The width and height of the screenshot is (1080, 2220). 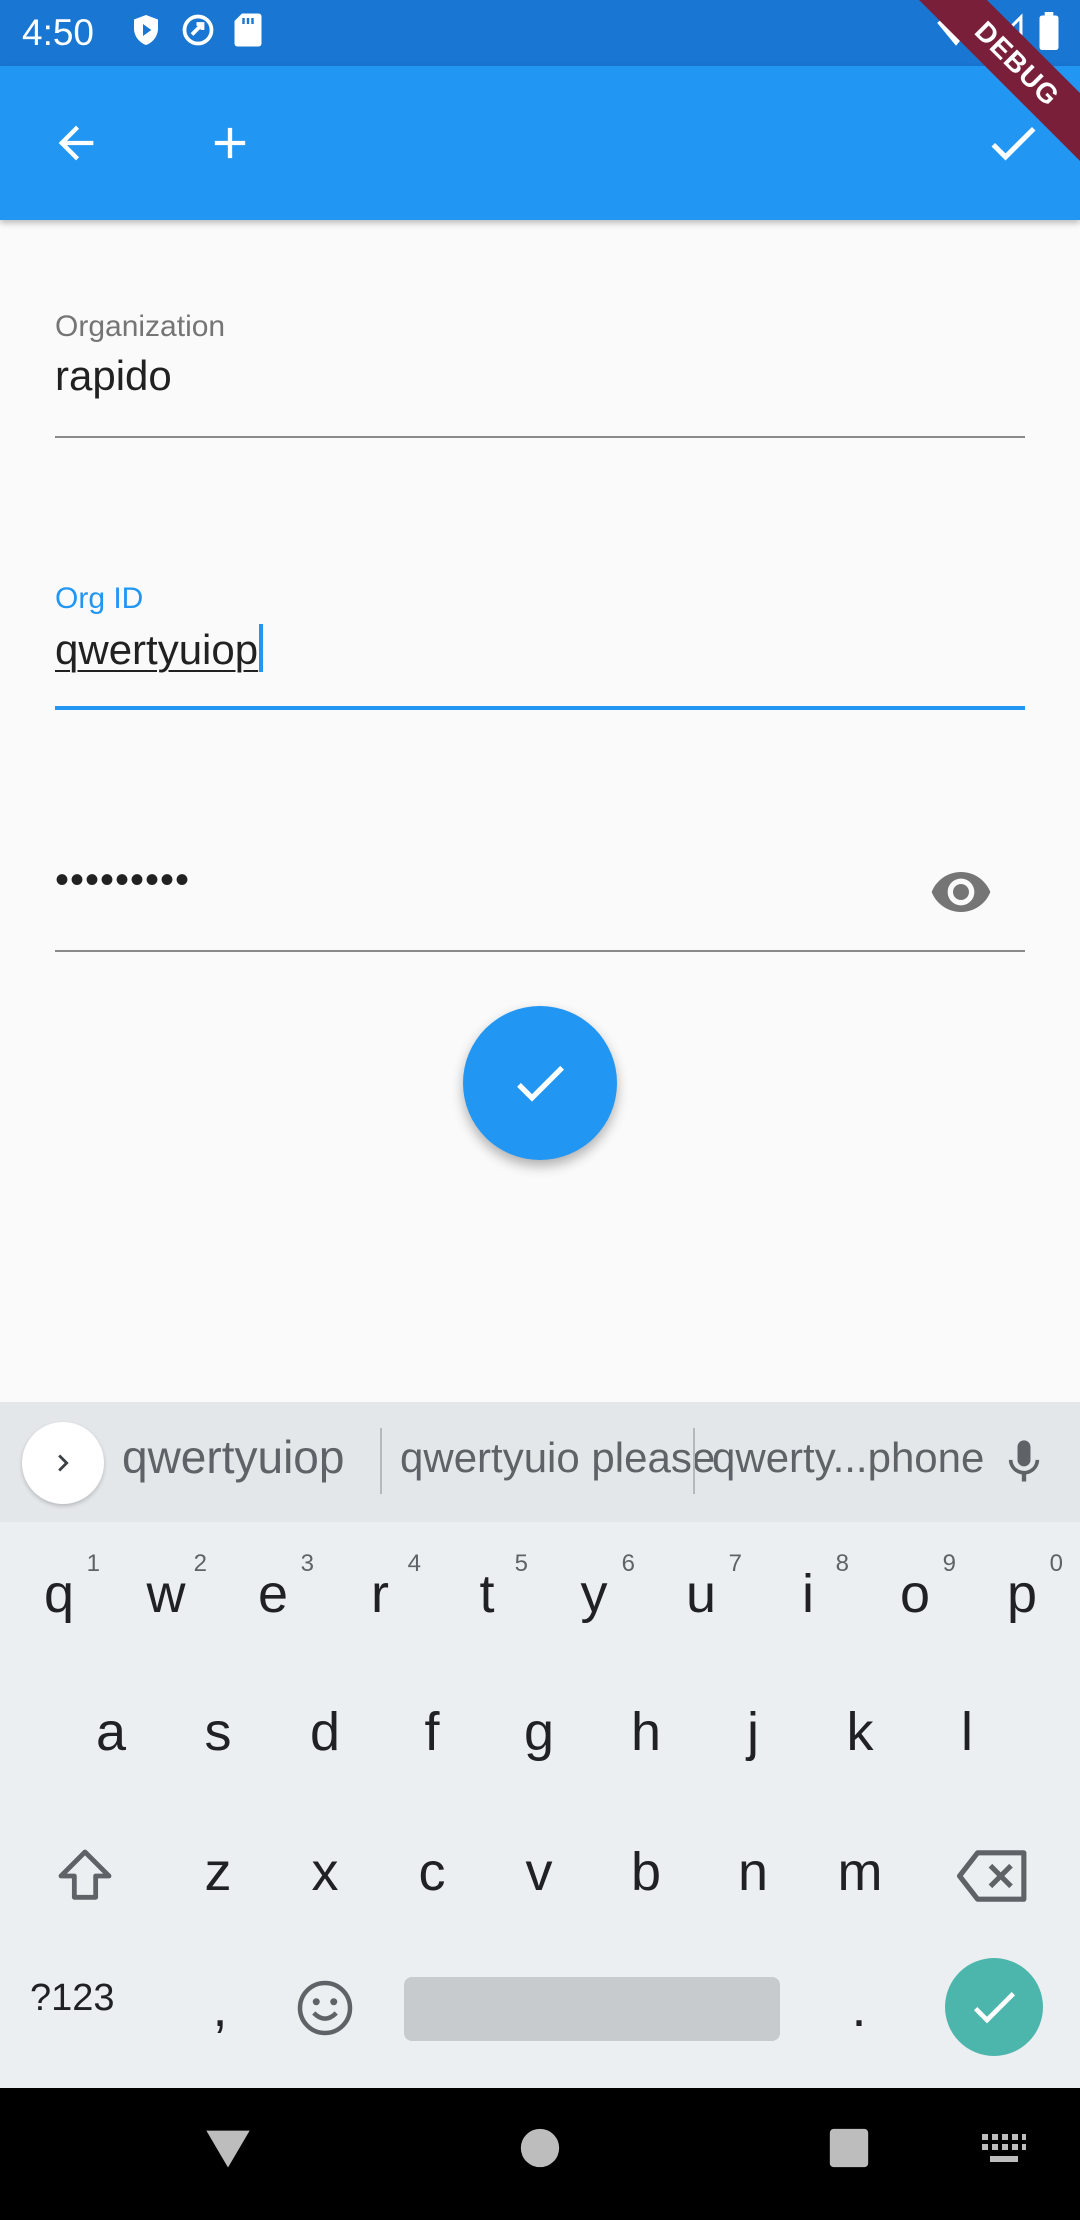 I want to click on sync-circle-icon, so click(x=198, y=30).